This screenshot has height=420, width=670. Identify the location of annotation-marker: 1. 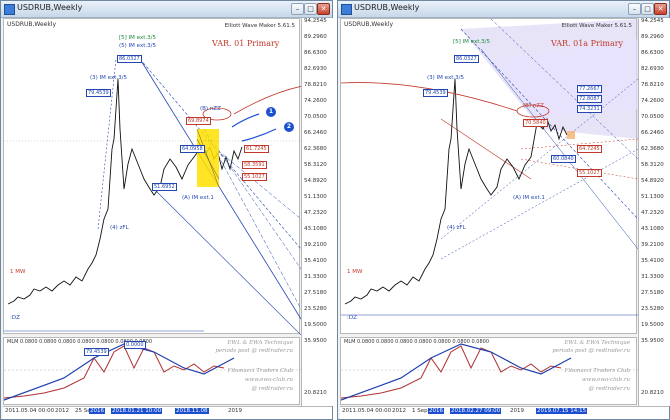
(271, 112).